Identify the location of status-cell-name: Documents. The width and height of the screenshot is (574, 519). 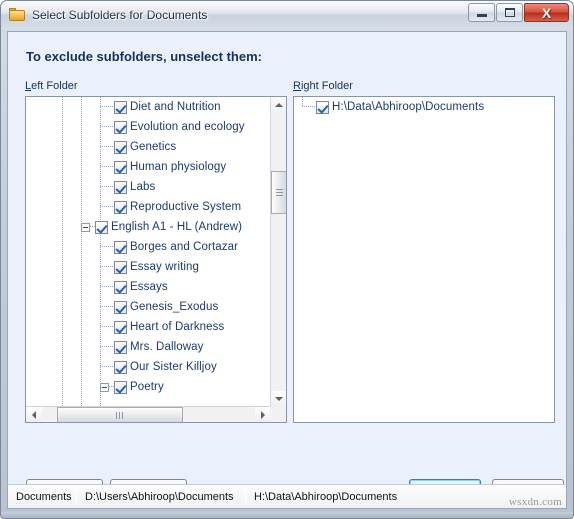
(44, 496).